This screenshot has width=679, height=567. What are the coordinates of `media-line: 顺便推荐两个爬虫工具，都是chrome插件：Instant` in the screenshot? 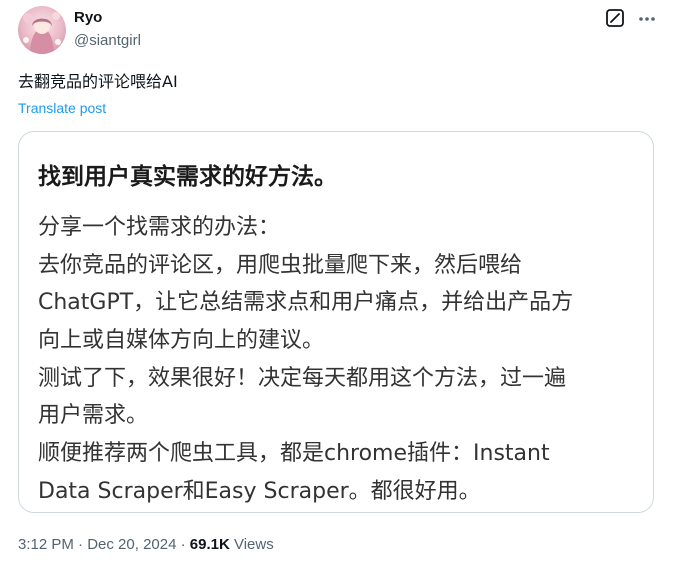 It's located at (294, 454).